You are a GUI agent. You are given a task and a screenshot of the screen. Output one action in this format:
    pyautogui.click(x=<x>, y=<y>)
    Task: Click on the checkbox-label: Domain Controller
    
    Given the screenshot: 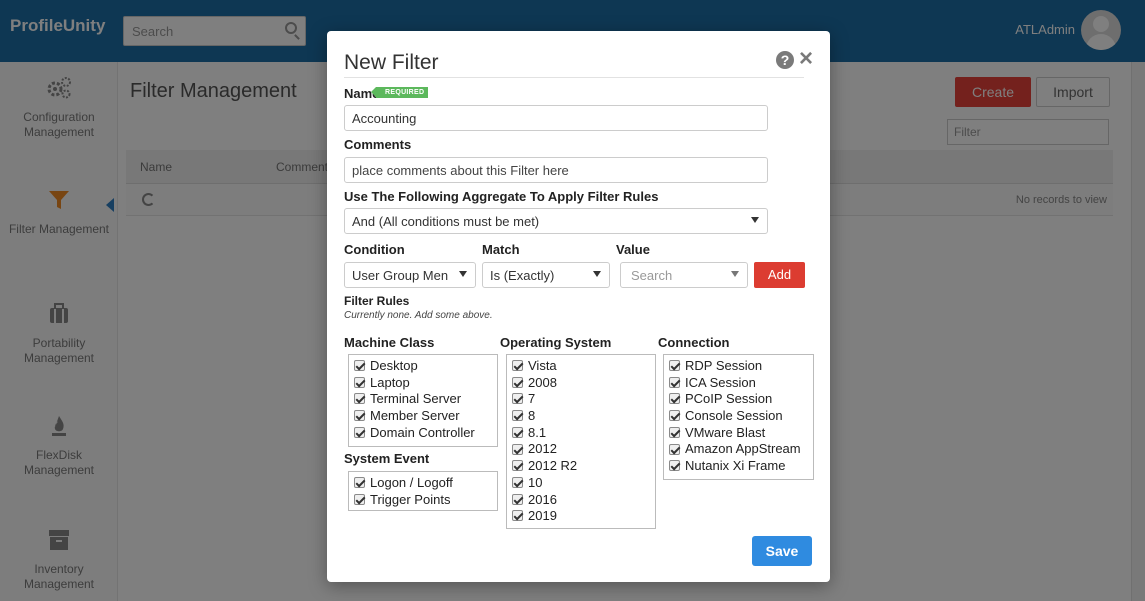 What is the action you would take?
    pyautogui.click(x=422, y=432)
    